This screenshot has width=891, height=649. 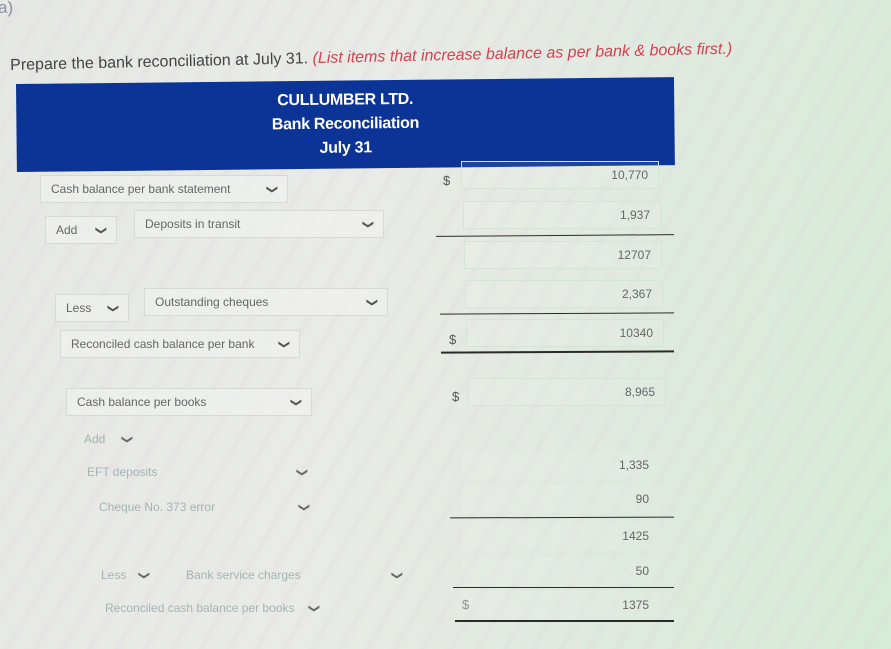 I want to click on bank-opening-select: Cash balance per bank statement ❯, so click(x=164, y=189).